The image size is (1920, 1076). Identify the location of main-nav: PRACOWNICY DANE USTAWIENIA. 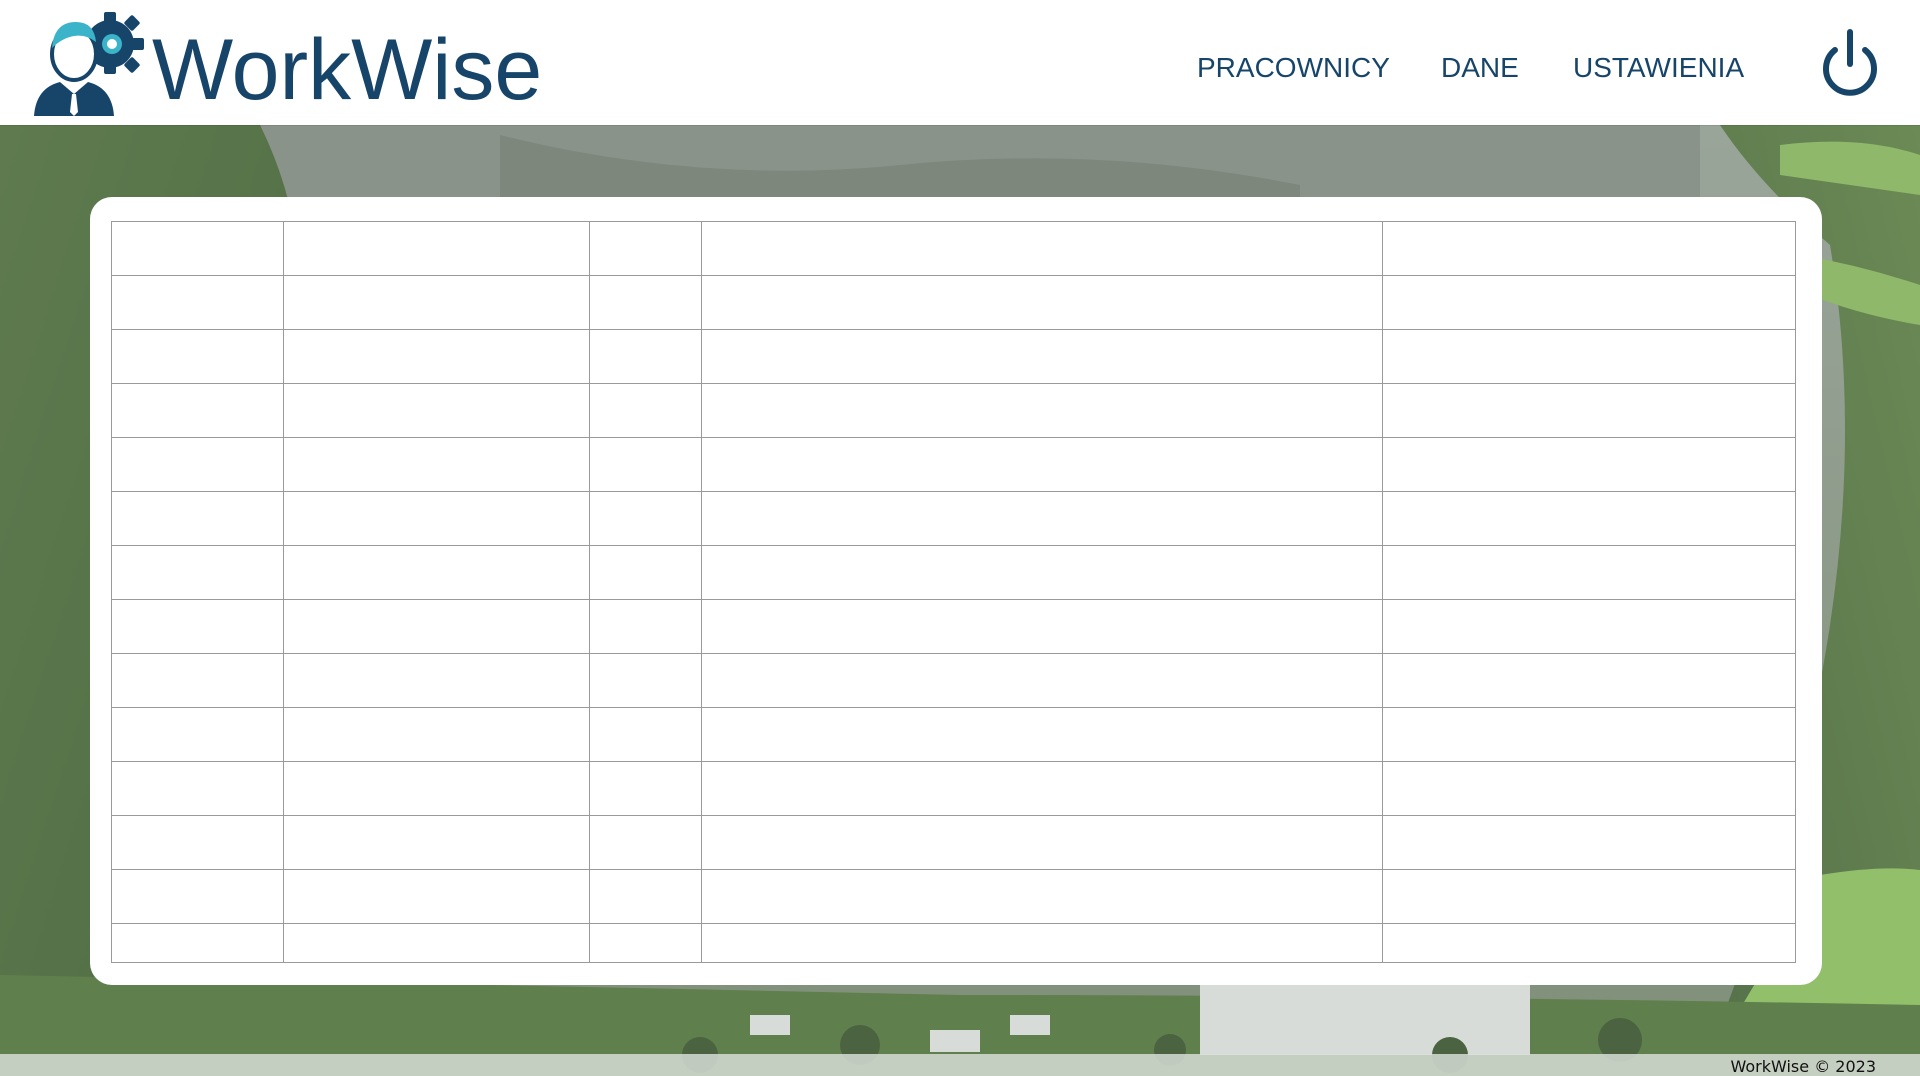
(960, 72).